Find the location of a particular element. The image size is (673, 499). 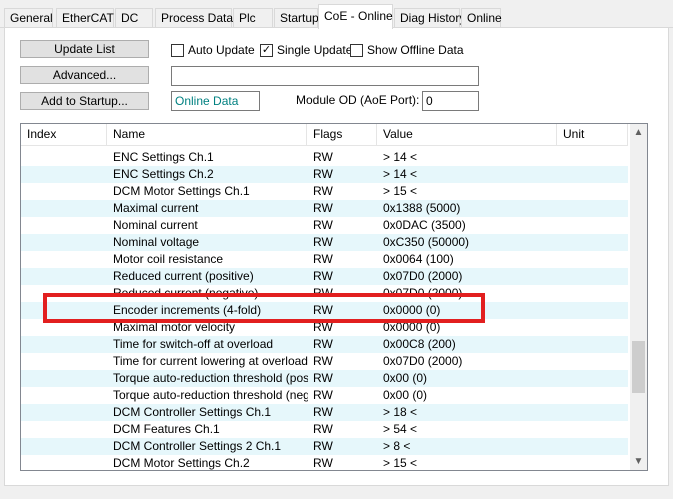

cell-value: 0xC350 (50000) is located at coordinates (426, 242).